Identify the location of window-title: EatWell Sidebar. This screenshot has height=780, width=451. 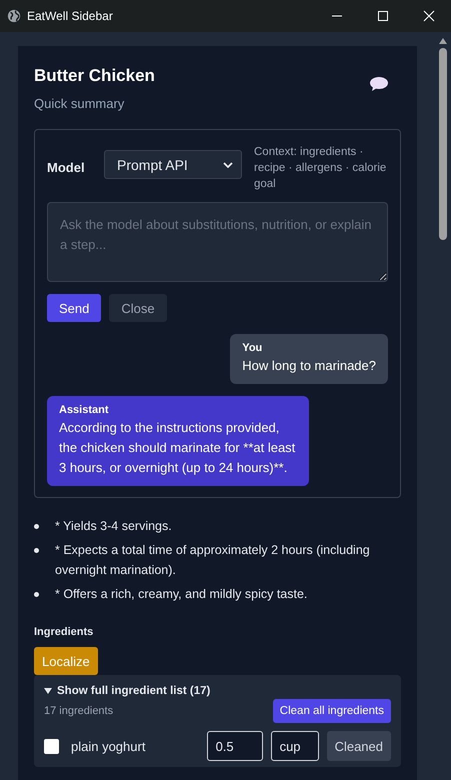
(70, 16).